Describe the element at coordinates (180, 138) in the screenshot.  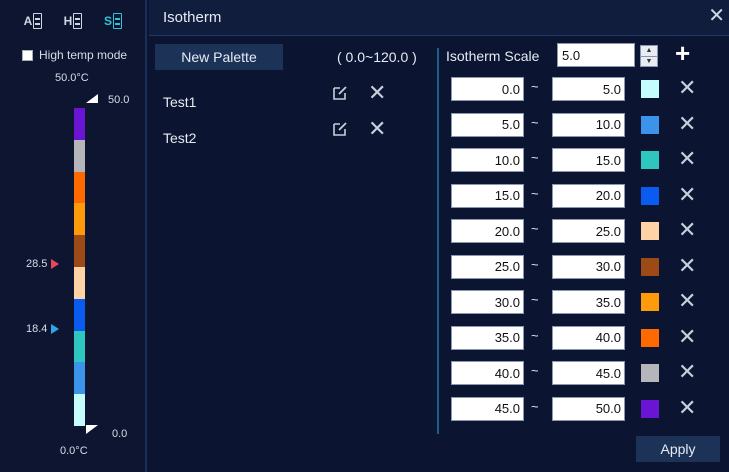
I see `palette-name: Test2` at that location.